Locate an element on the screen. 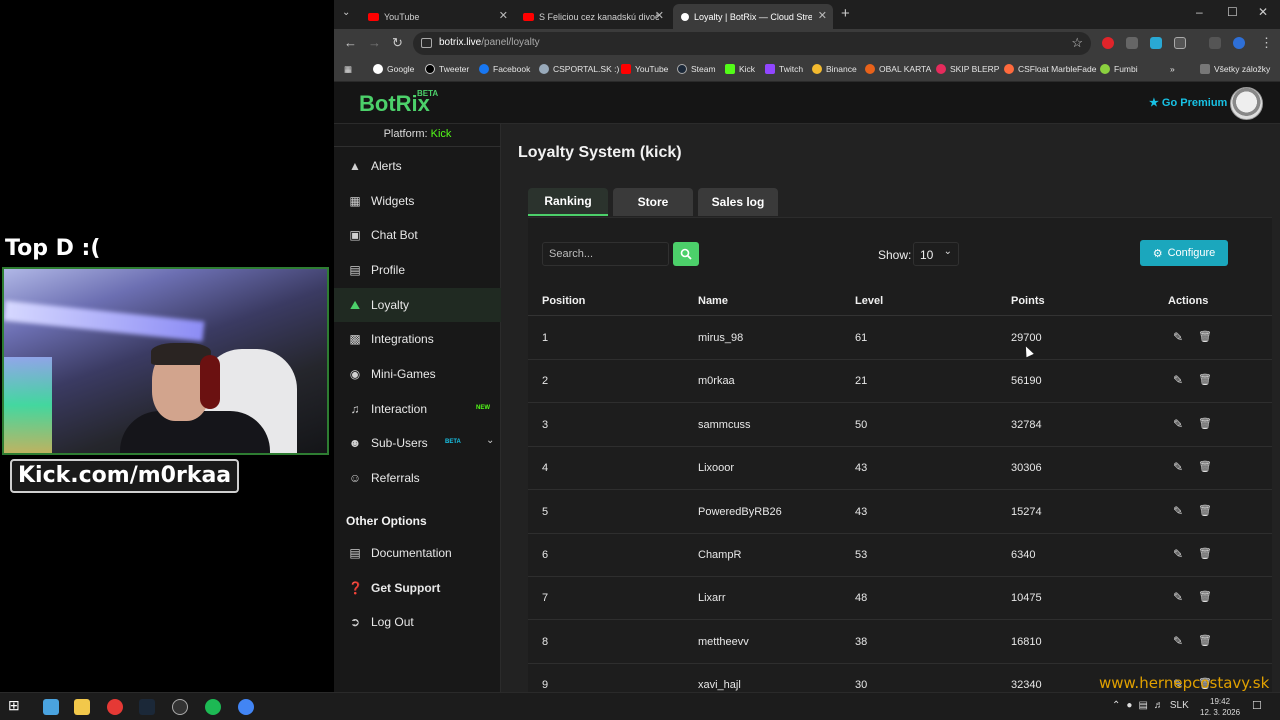  volume-icon: ♬ is located at coordinates (1159, 705).